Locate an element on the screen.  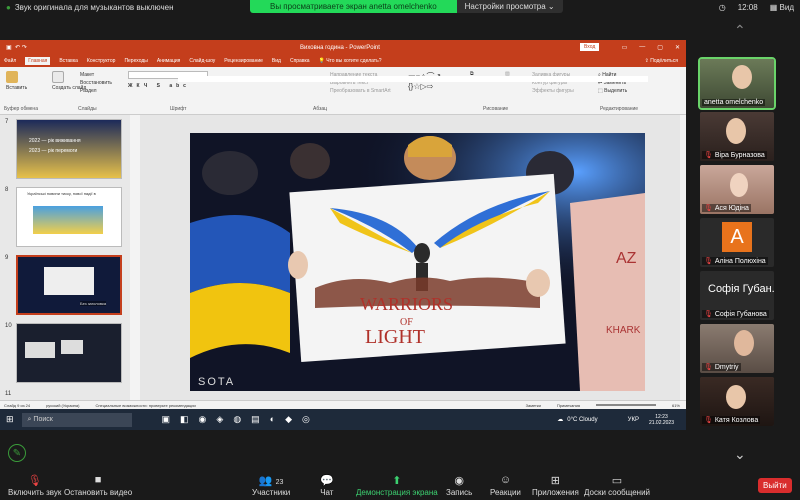
share-ribbon-button: ⇪ Подёлиться is located at coordinates (661, 61).